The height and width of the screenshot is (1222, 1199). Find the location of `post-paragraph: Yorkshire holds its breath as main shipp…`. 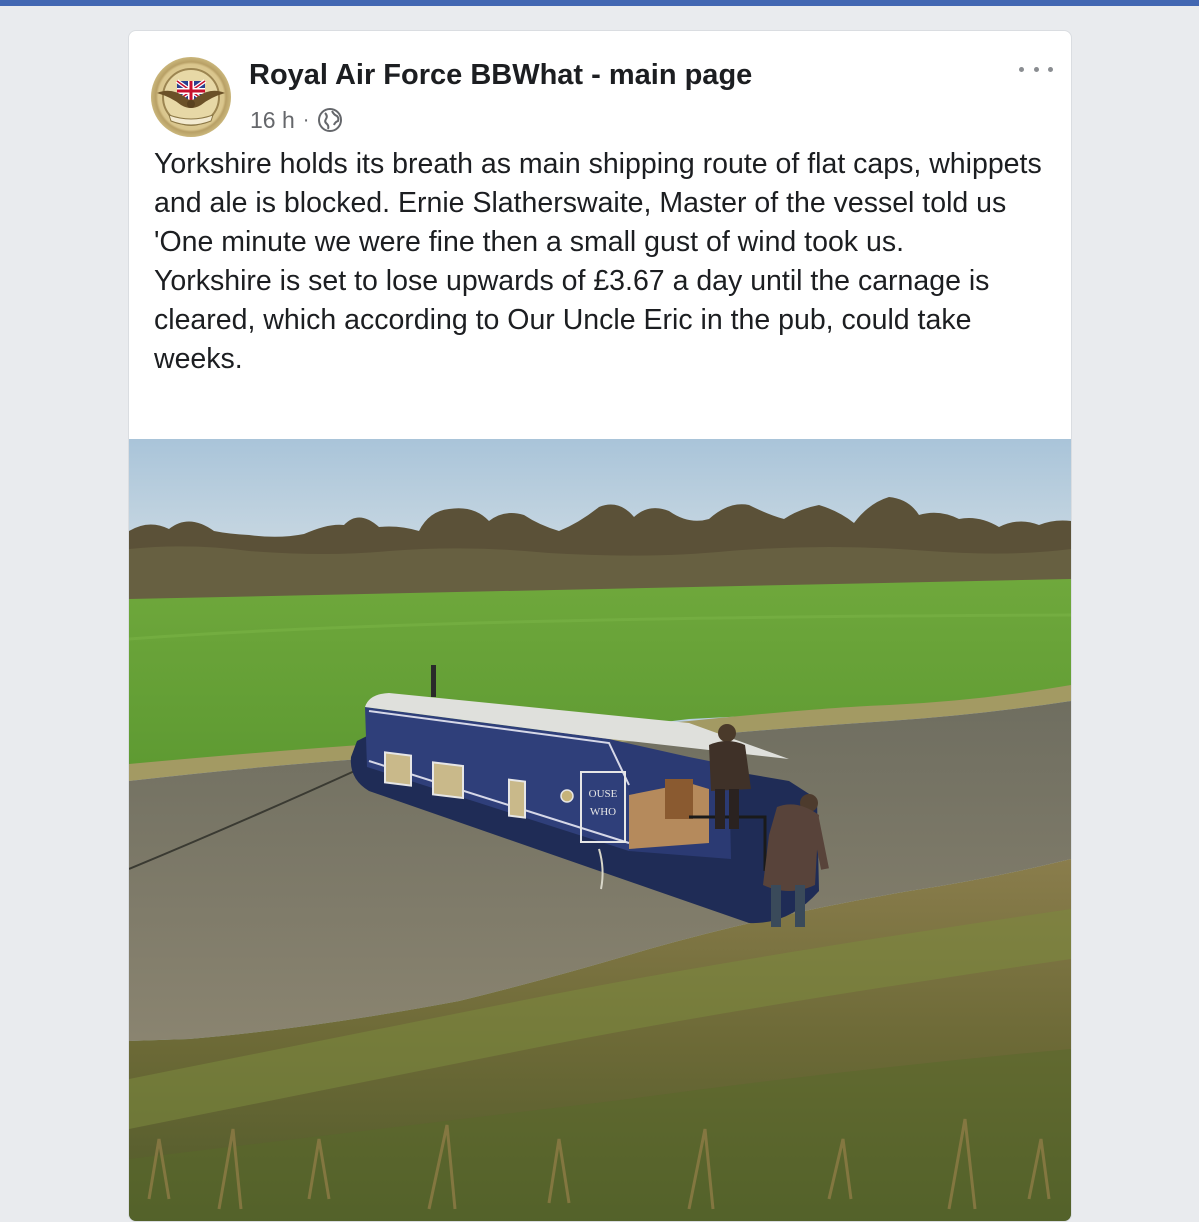

post-paragraph: Yorkshire holds its breath as main shipp… is located at coordinates (598, 203).